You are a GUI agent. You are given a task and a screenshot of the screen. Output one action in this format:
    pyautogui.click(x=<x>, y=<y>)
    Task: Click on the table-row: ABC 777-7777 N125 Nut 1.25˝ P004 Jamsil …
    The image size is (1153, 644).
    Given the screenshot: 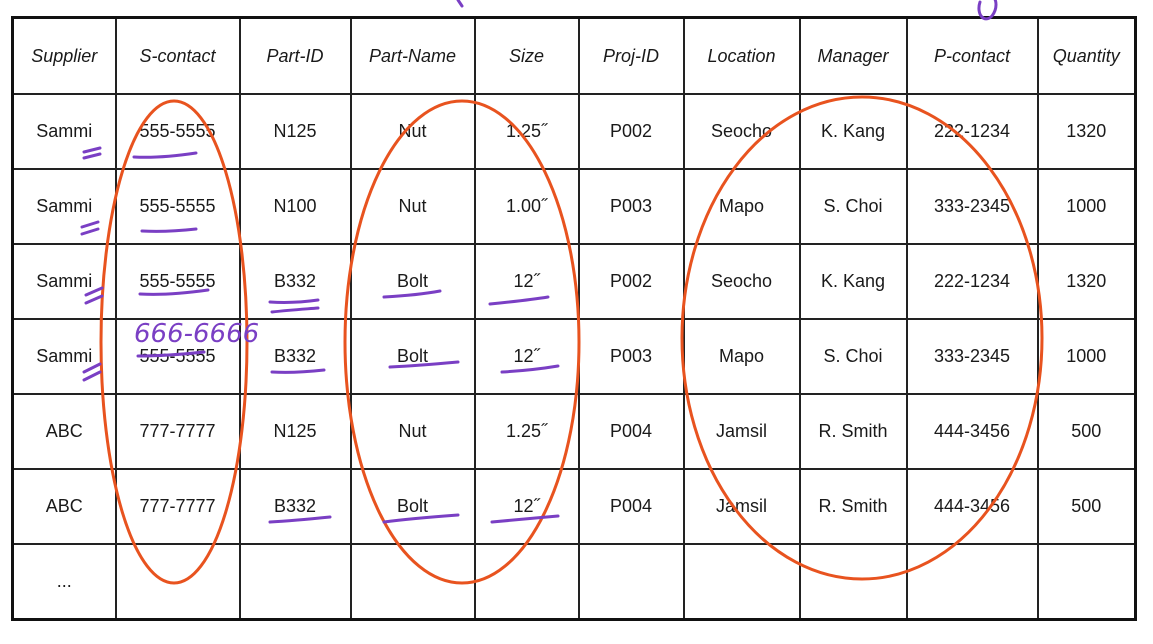 What is the action you would take?
    pyautogui.click(x=574, y=431)
    